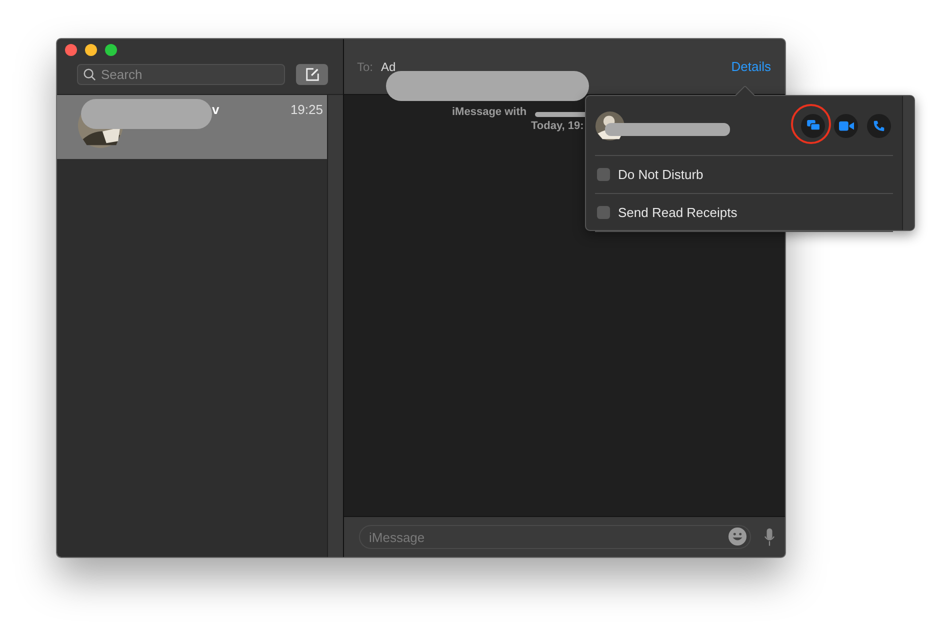  I want to click on video-camera-icon, so click(846, 125).